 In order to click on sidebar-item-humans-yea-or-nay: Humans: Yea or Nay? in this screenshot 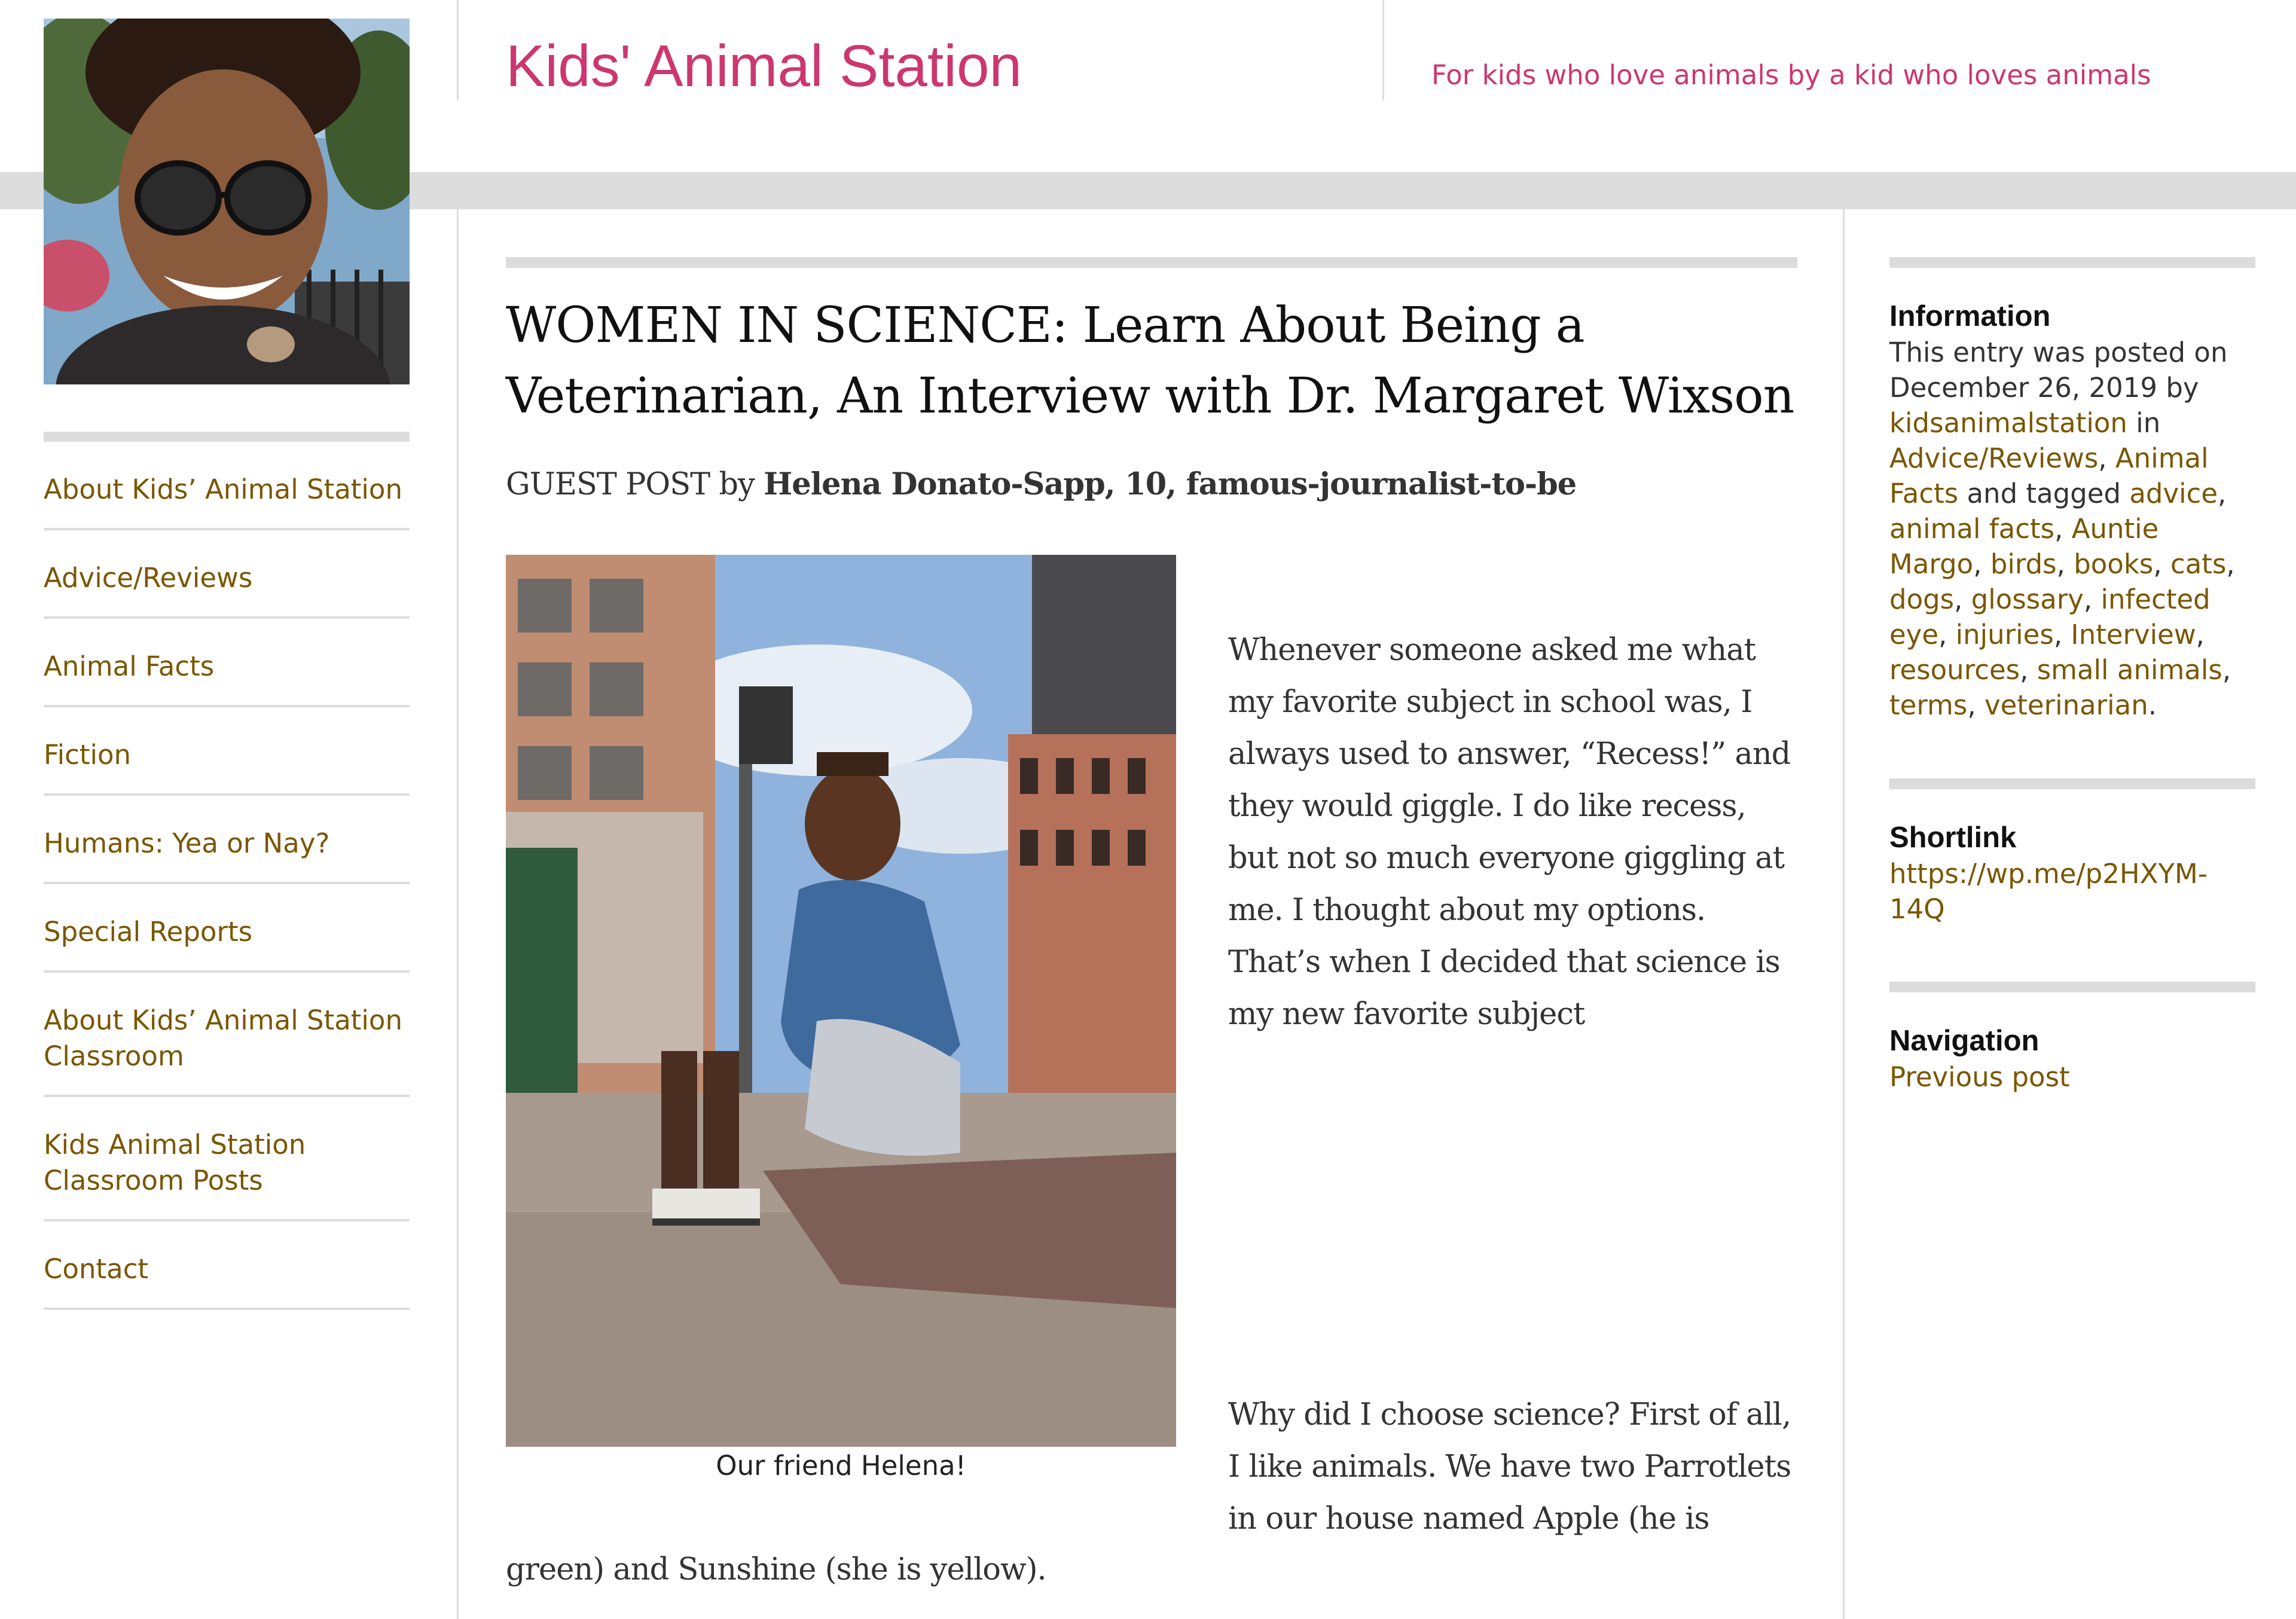, I will do `click(227, 840)`.